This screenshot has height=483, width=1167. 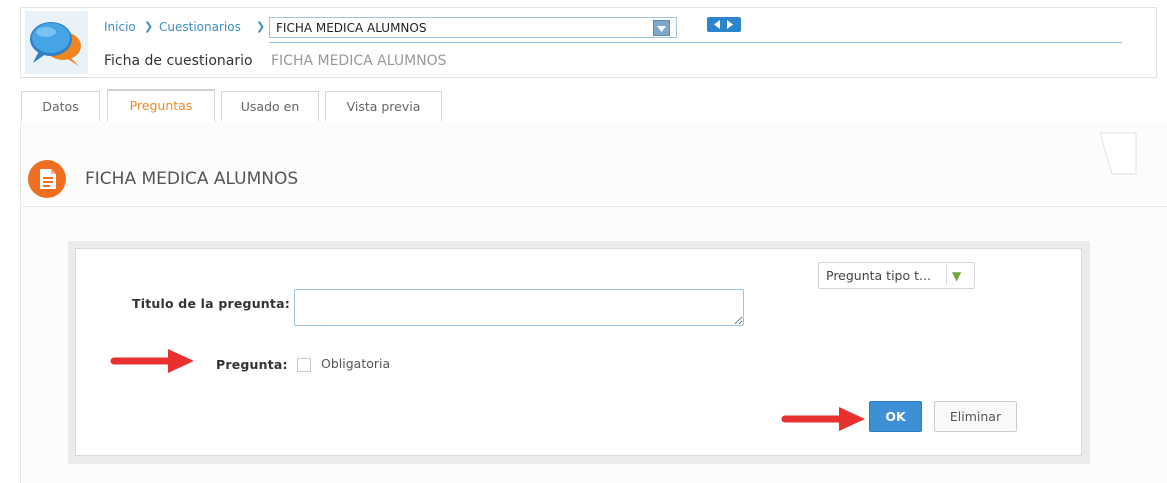 I want to click on questionnaire-select-value: FICHA MEDICA ALUMNOS, so click(x=351, y=28).